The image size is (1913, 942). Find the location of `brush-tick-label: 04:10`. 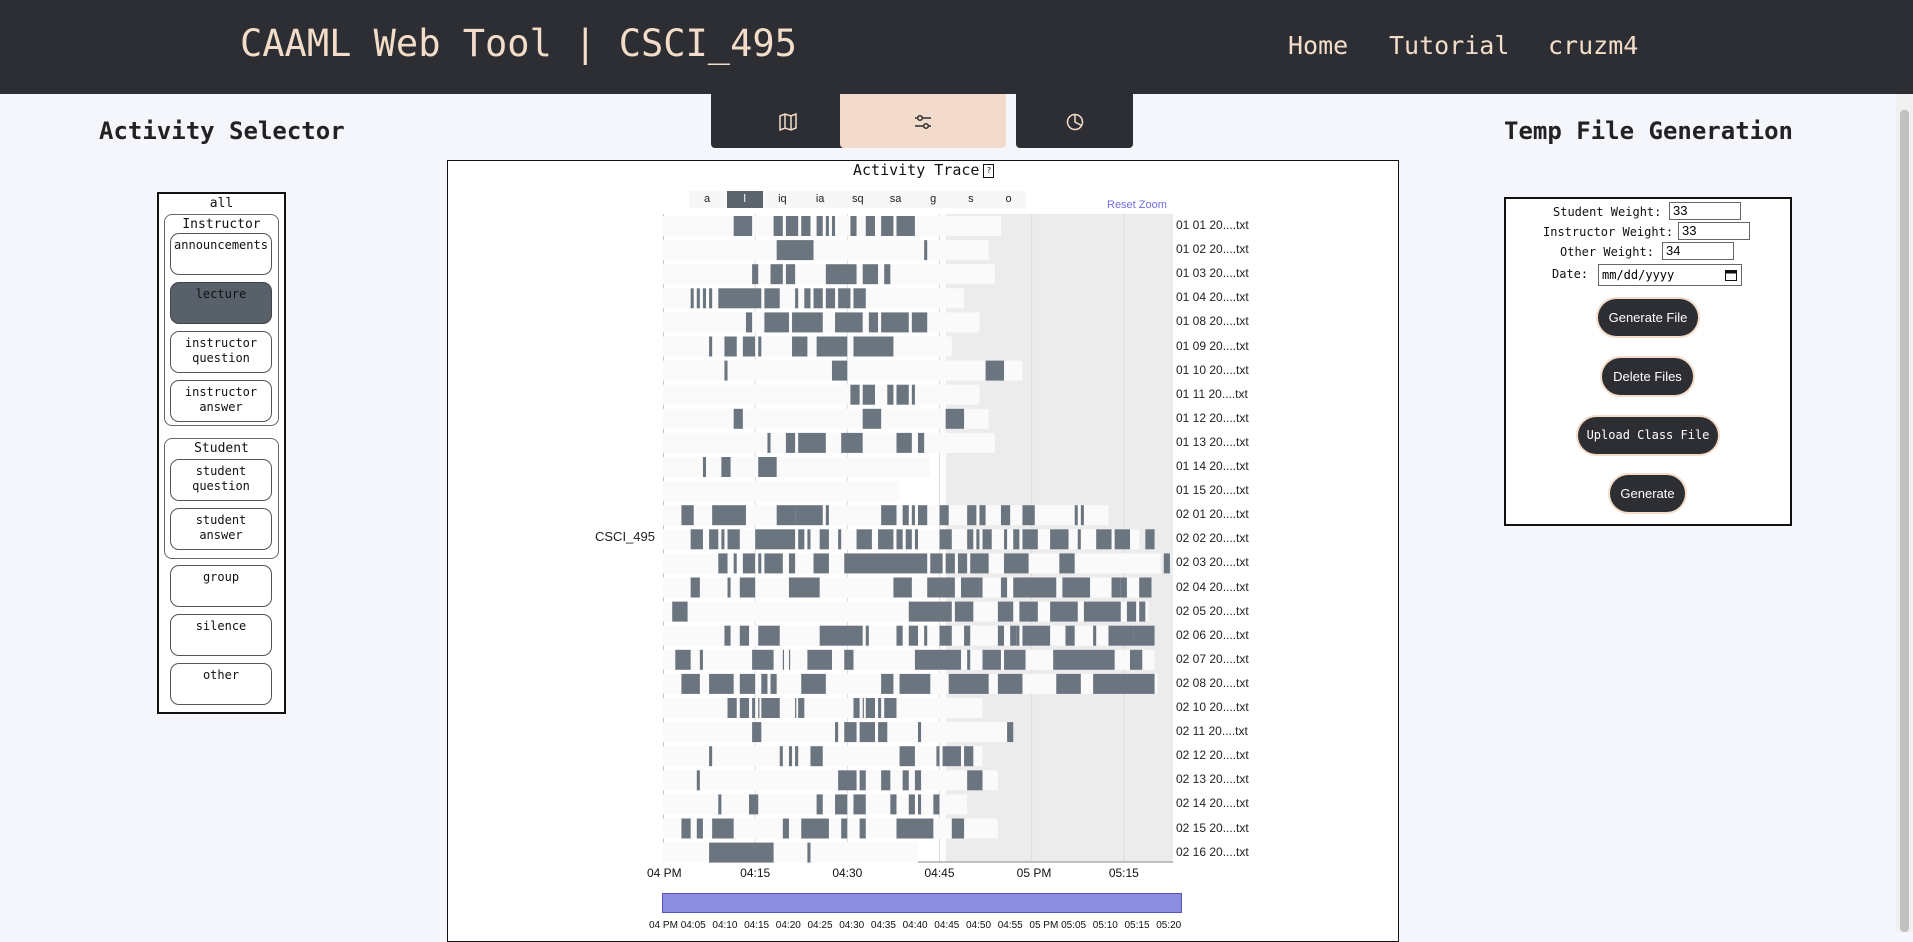

brush-tick-label: 04:10 is located at coordinates (725, 925).